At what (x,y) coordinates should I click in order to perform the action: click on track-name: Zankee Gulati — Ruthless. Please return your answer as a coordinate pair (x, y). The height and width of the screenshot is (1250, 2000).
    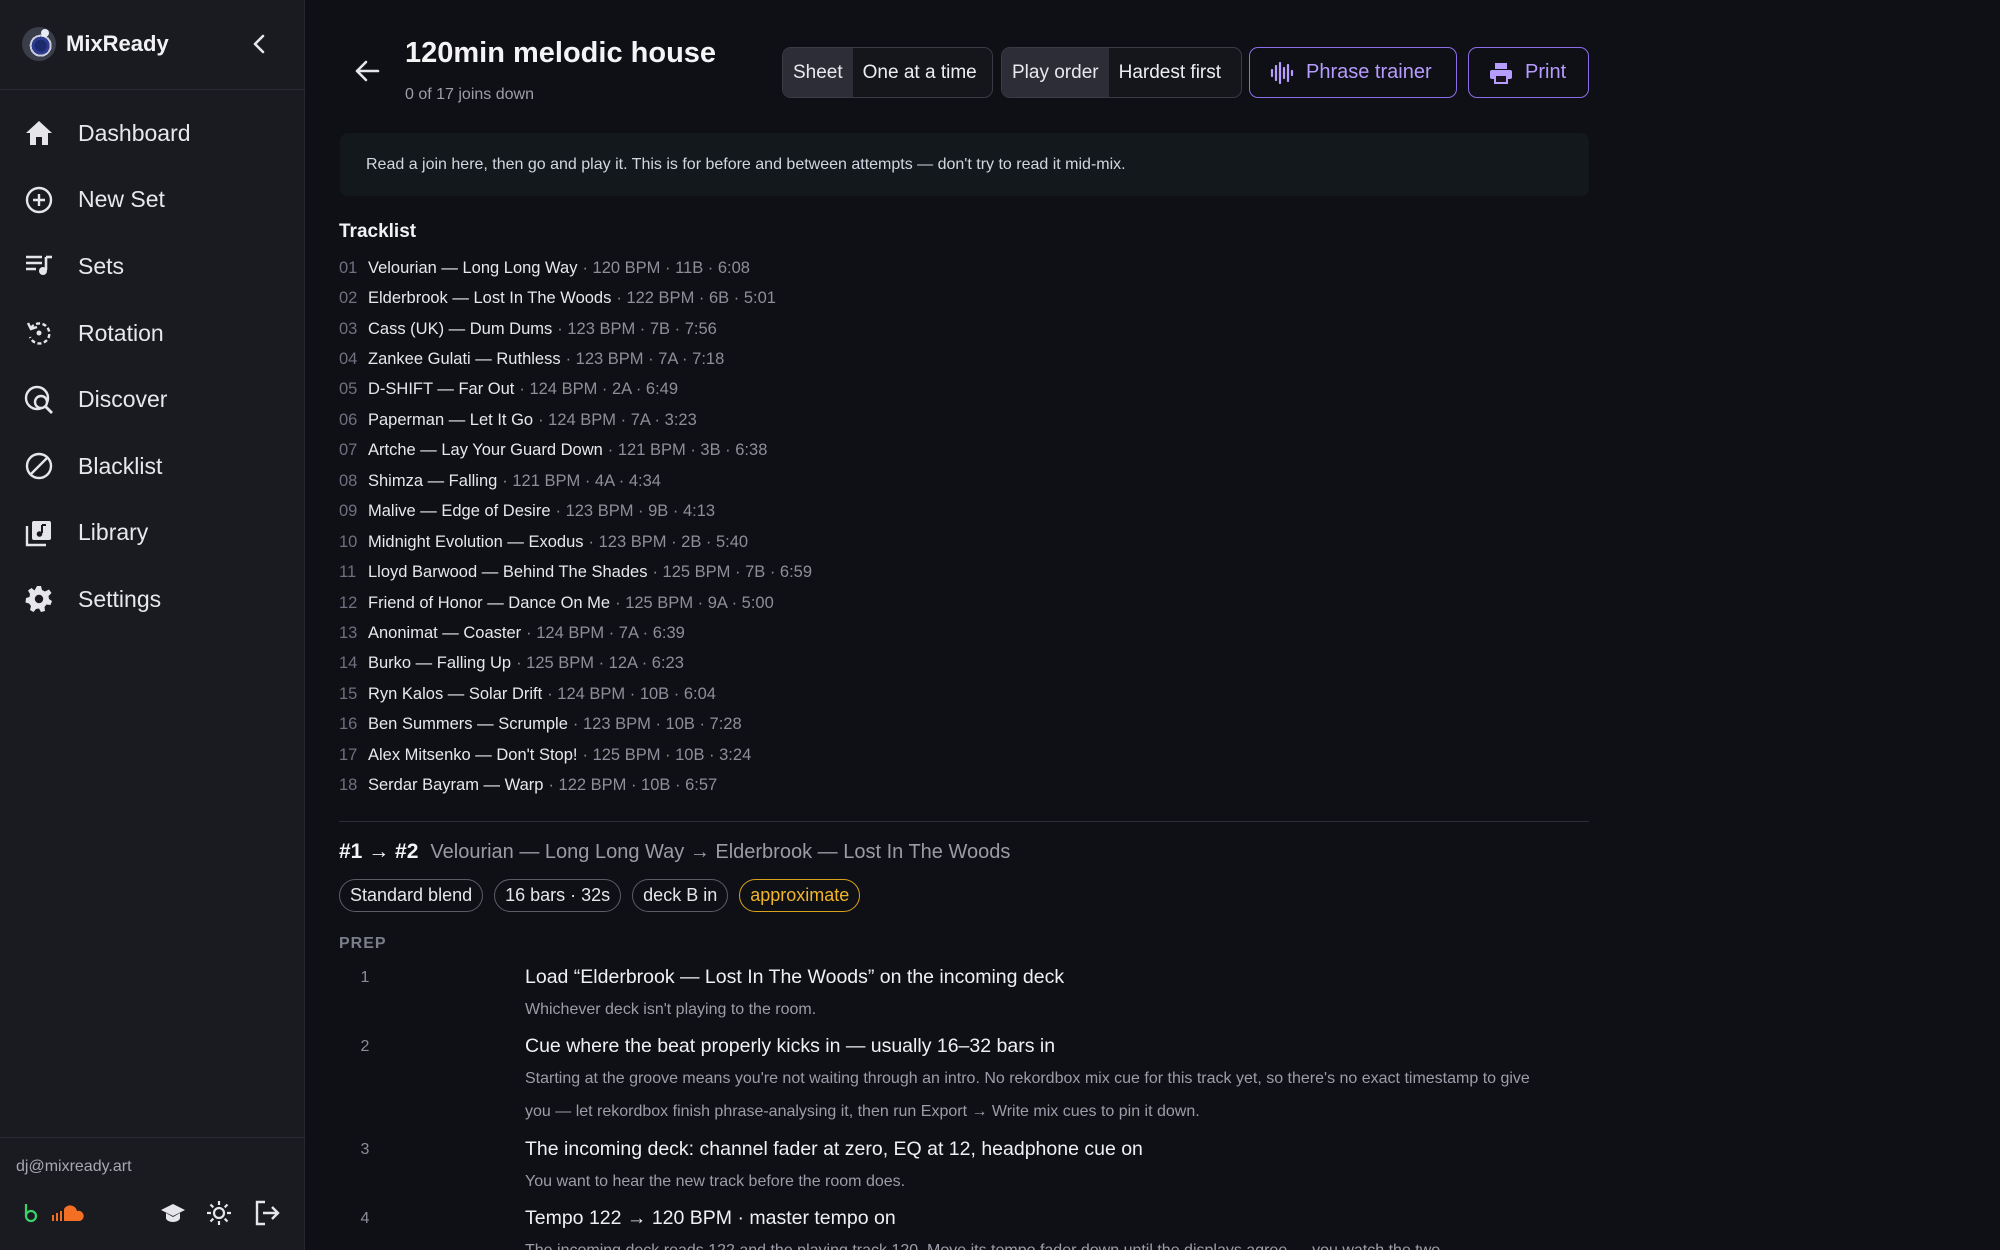
    Looking at the image, I should click on (464, 359).